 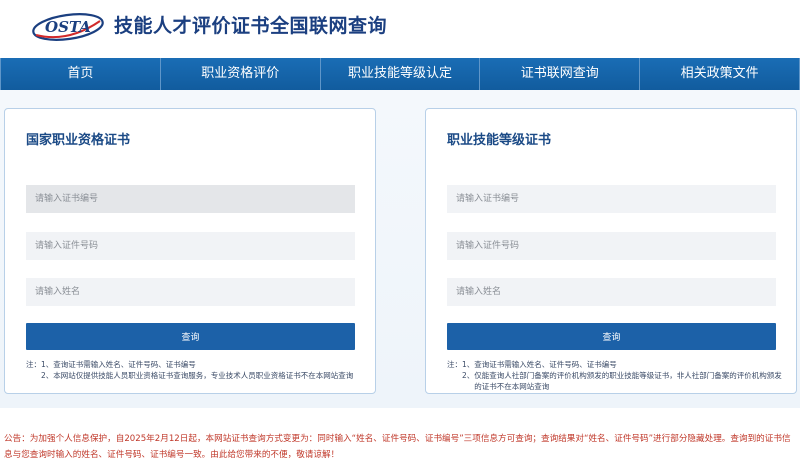 What do you see at coordinates (720, 74) in the screenshot?
I see `nav-item-policy-documents: 相关政策文件` at bounding box center [720, 74].